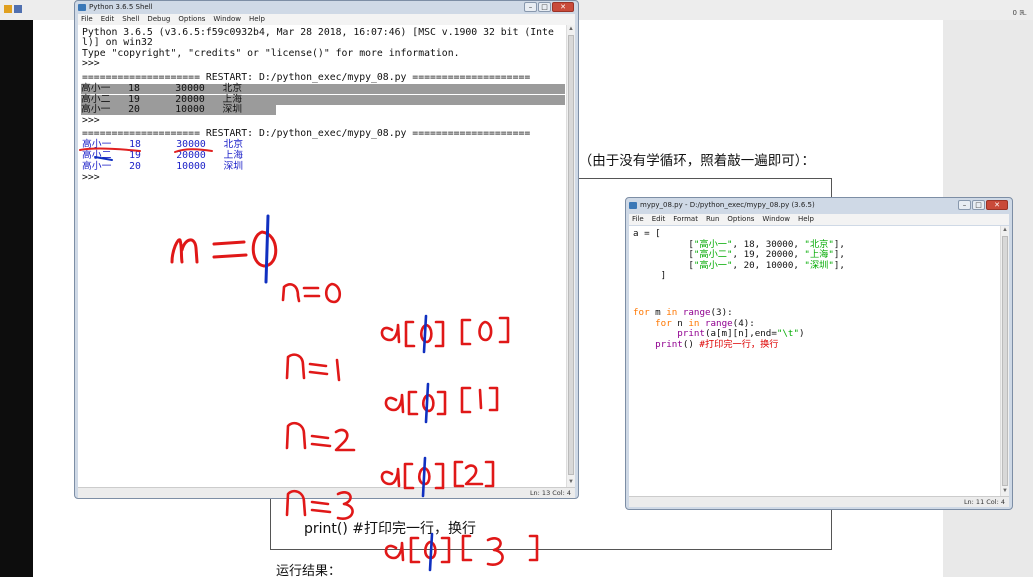 This screenshot has height=577, width=1033. What do you see at coordinates (121, 7) in the screenshot?
I see `shell-title: Python 3.6.5 Shell` at bounding box center [121, 7].